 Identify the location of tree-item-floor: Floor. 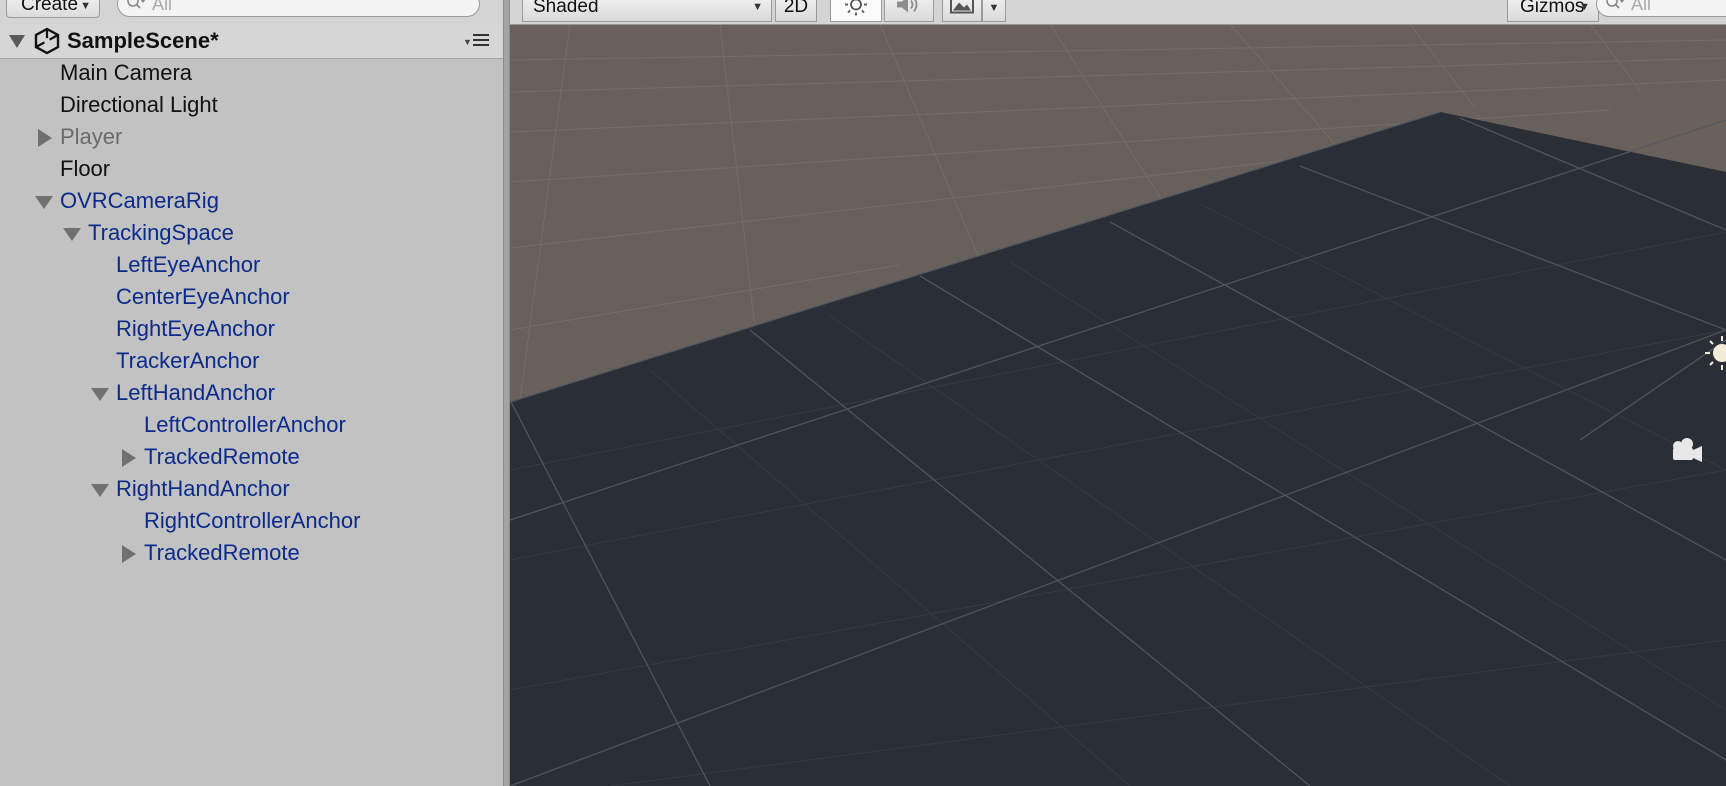
(85, 169).